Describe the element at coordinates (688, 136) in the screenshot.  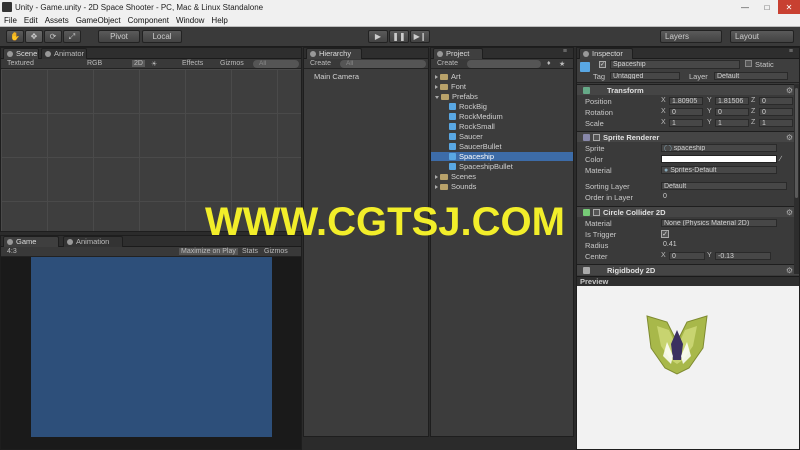
I see `sprite-renderer-header: Sprite Renderer ⚙` at that location.